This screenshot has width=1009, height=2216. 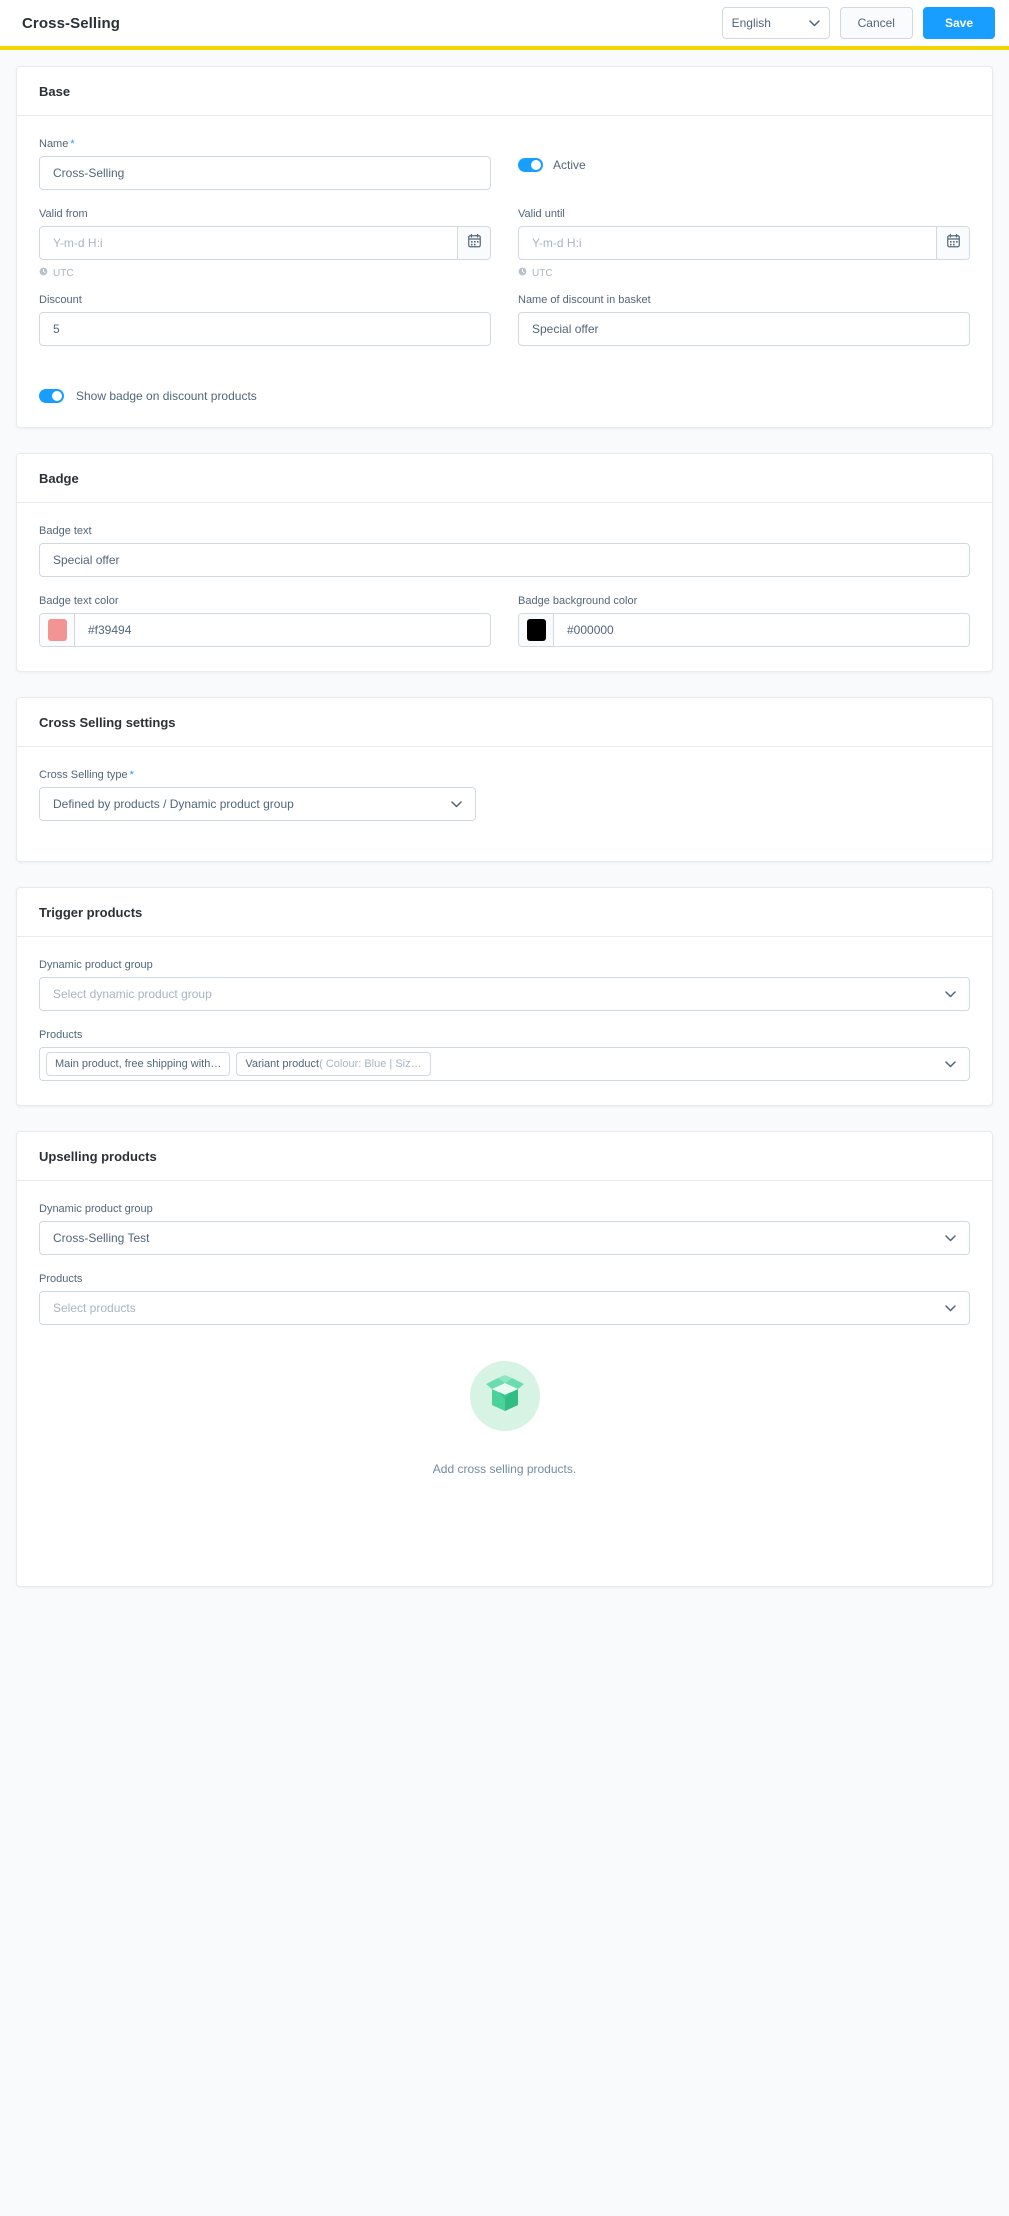 What do you see at coordinates (751, 23) in the screenshot?
I see `language-select-value: English` at bounding box center [751, 23].